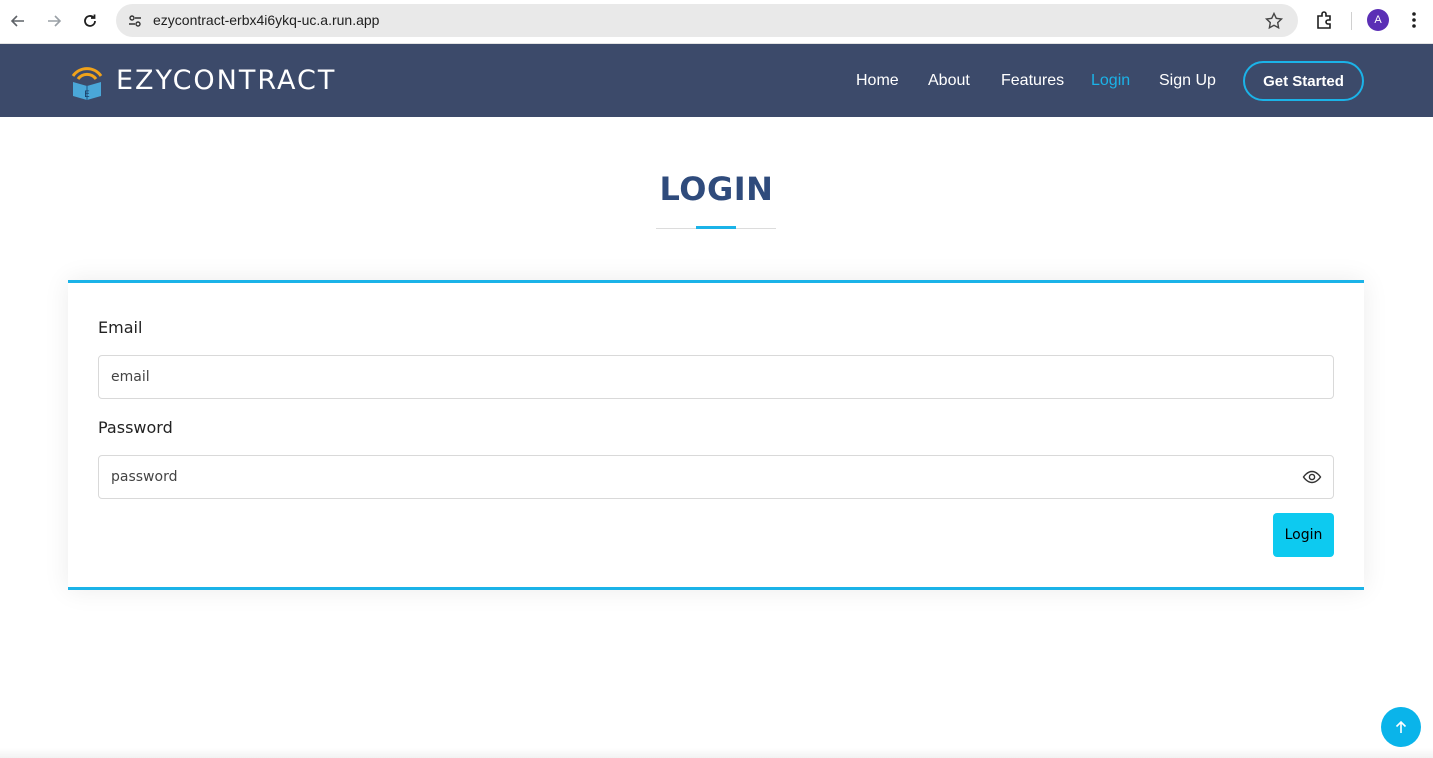  Describe the element at coordinates (949, 81) in the screenshot. I see `nav-about: About` at that location.